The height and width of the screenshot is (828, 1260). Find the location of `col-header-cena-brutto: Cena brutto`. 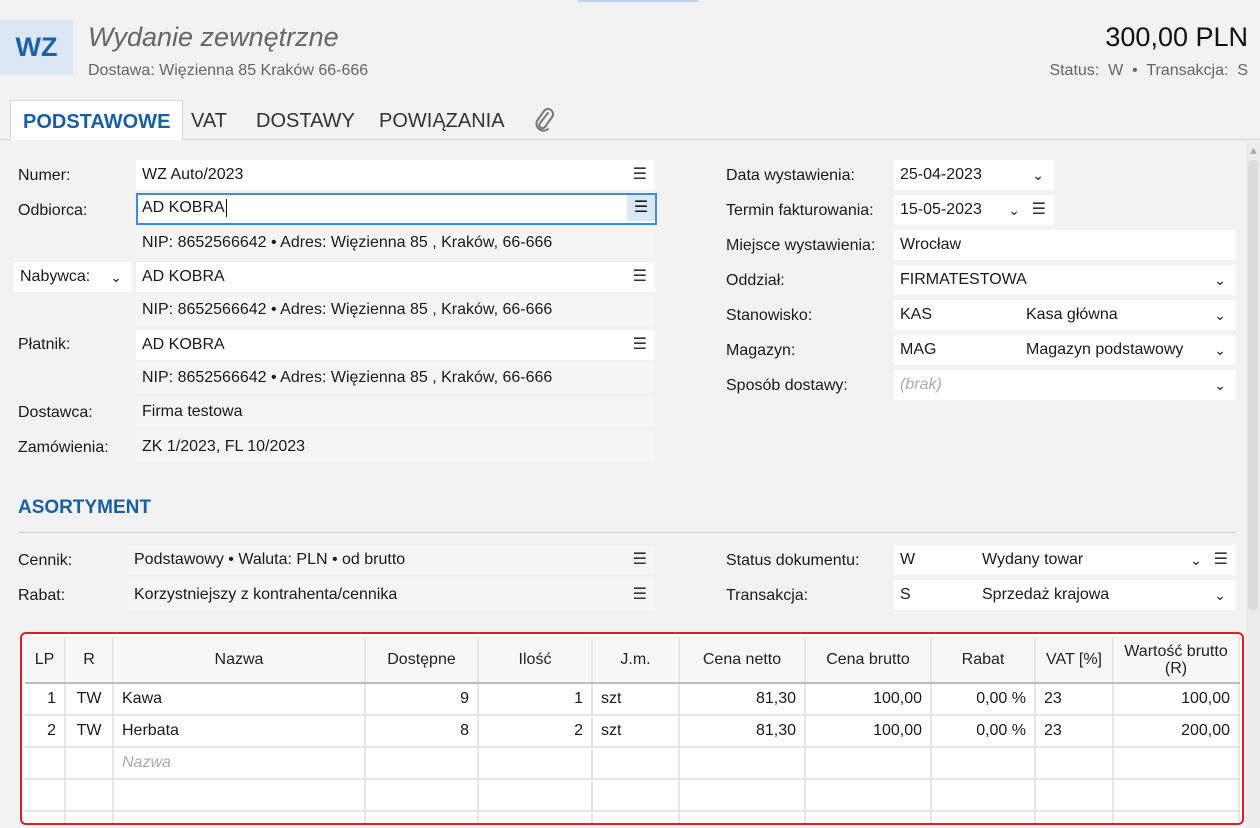

col-header-cena-brutto: Cena brutto is located at coordinates (868, 660).